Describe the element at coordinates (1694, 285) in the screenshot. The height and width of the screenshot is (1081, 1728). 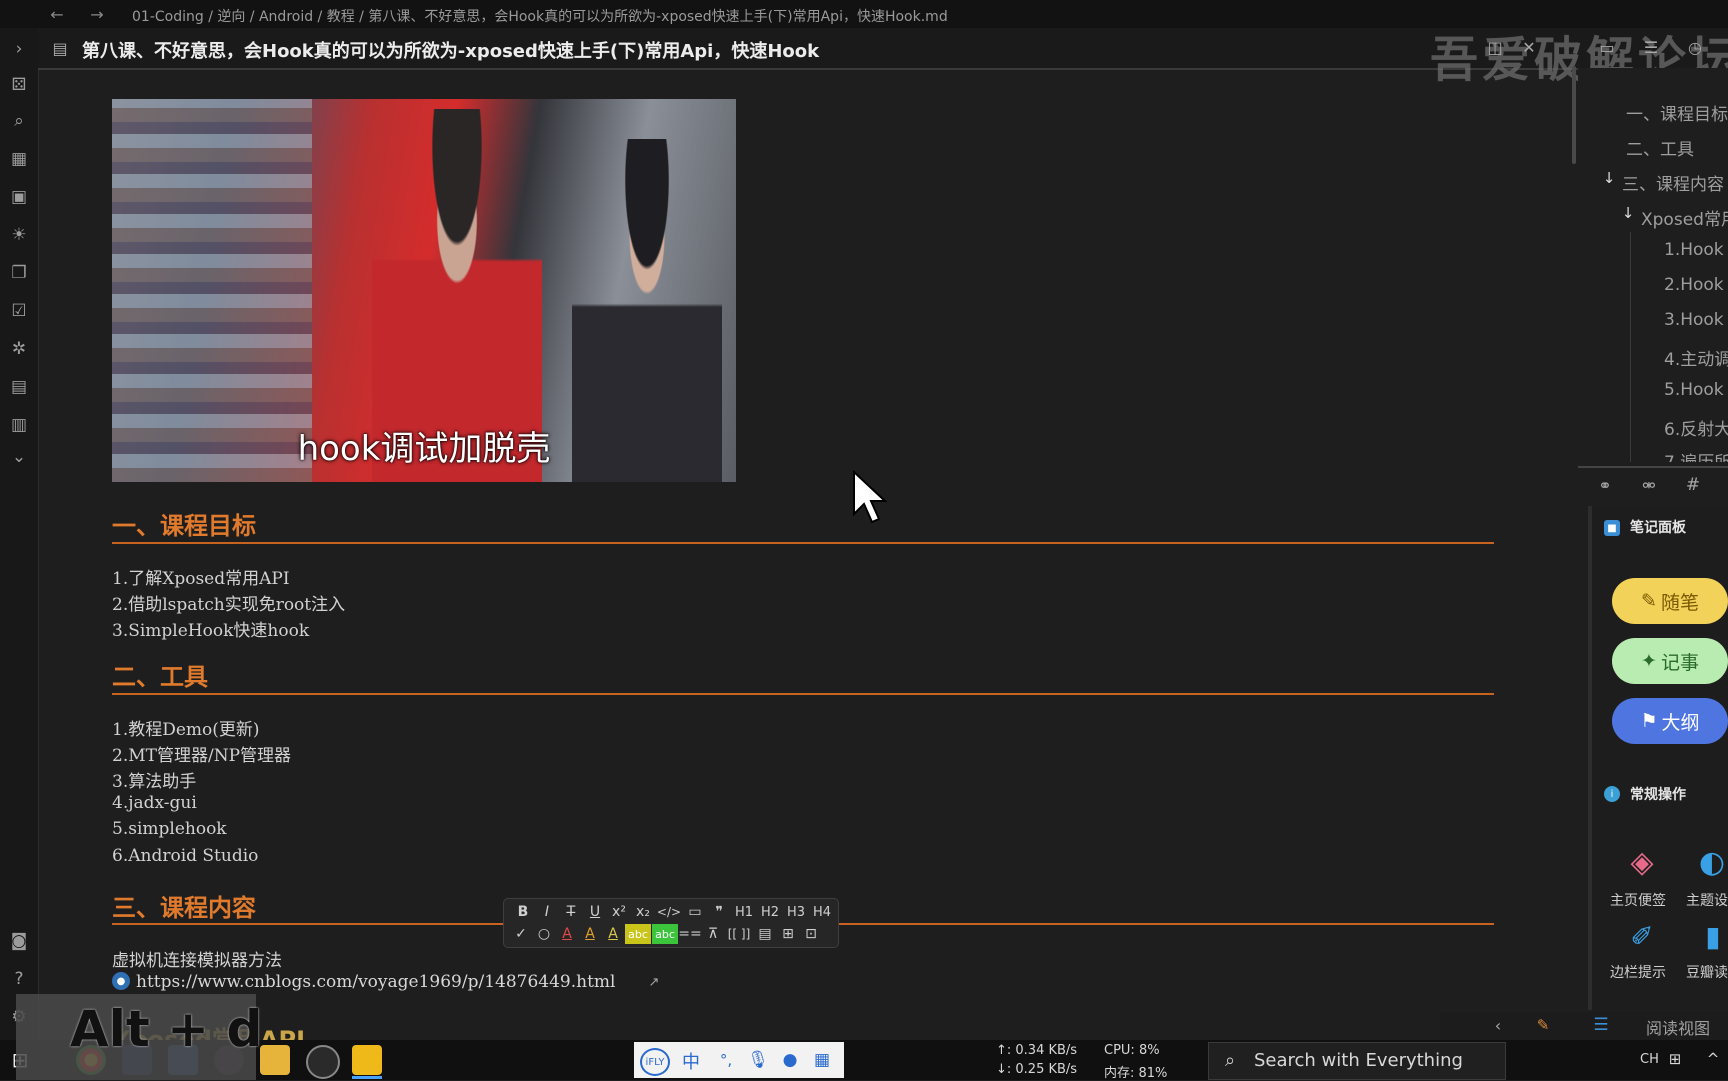
I see `outline-item: 2.Hook` at that location.